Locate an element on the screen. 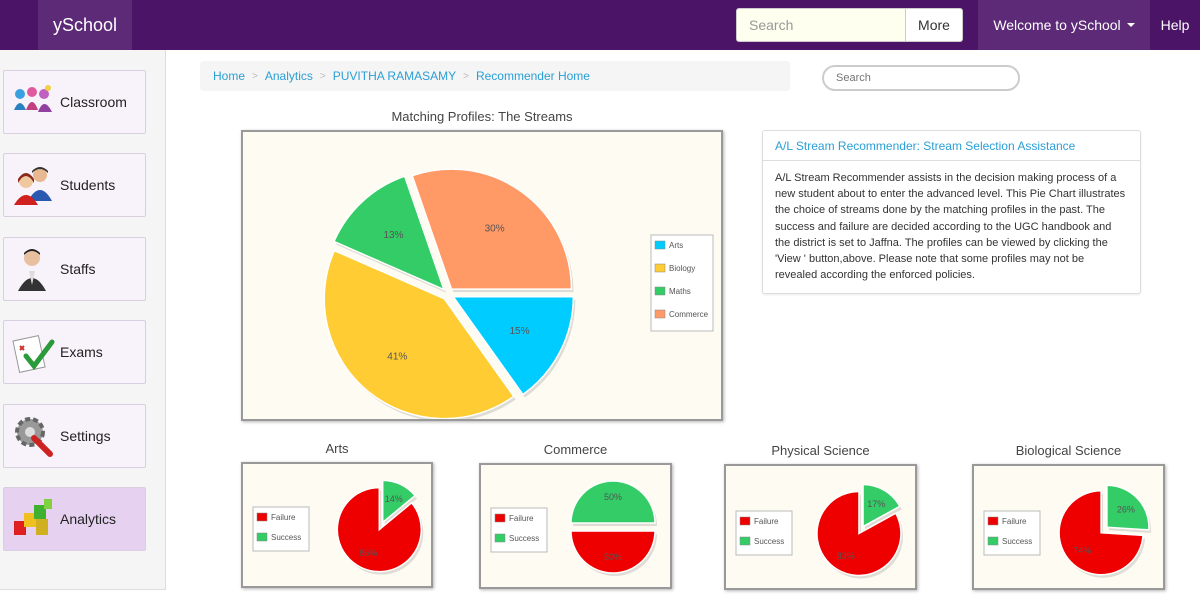  chart-title-commerce: Commerce is located at coordinates (575, 449).